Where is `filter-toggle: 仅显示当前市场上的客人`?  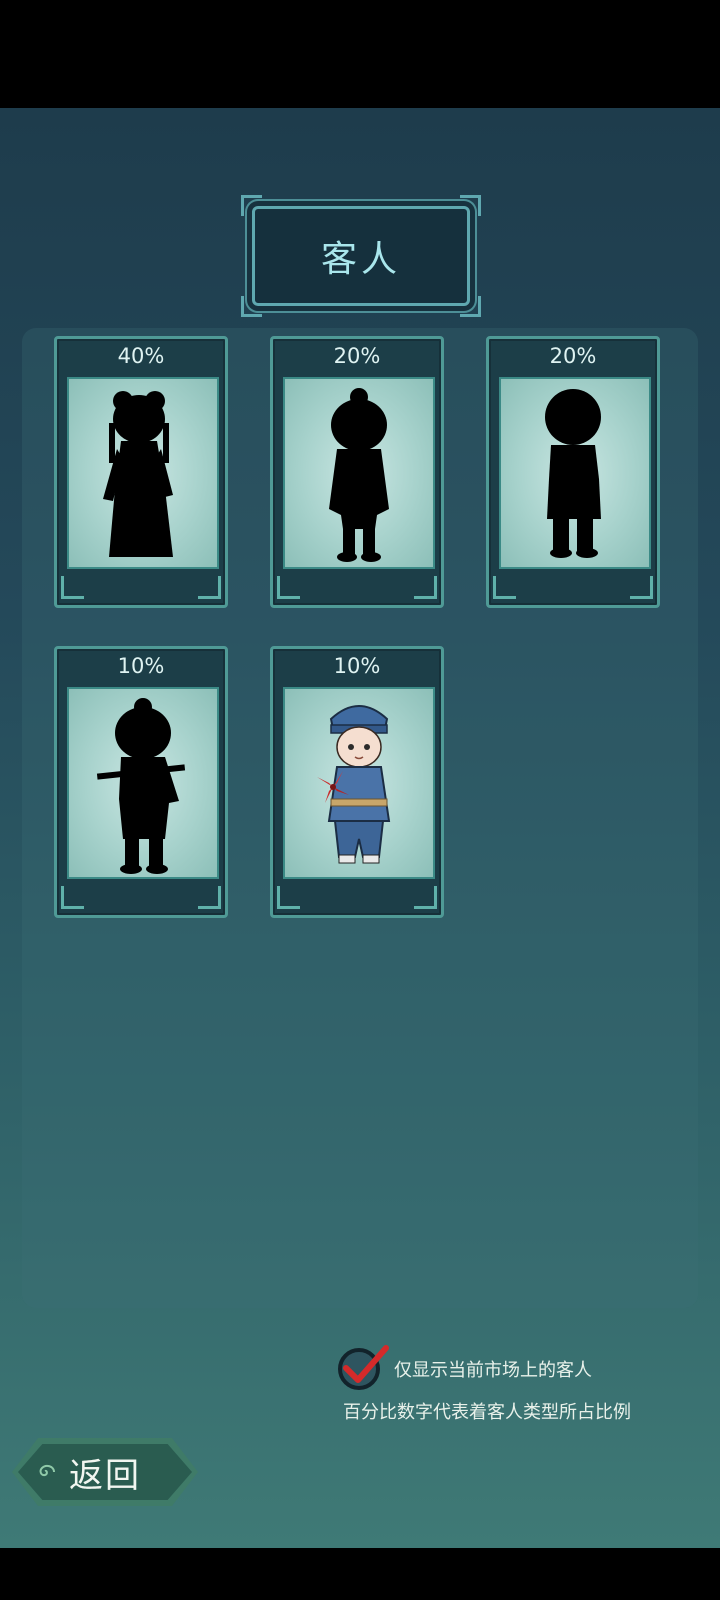
filter-toggle: 仅显示当前市场上的客人 is located at coordinates (465, 1367).